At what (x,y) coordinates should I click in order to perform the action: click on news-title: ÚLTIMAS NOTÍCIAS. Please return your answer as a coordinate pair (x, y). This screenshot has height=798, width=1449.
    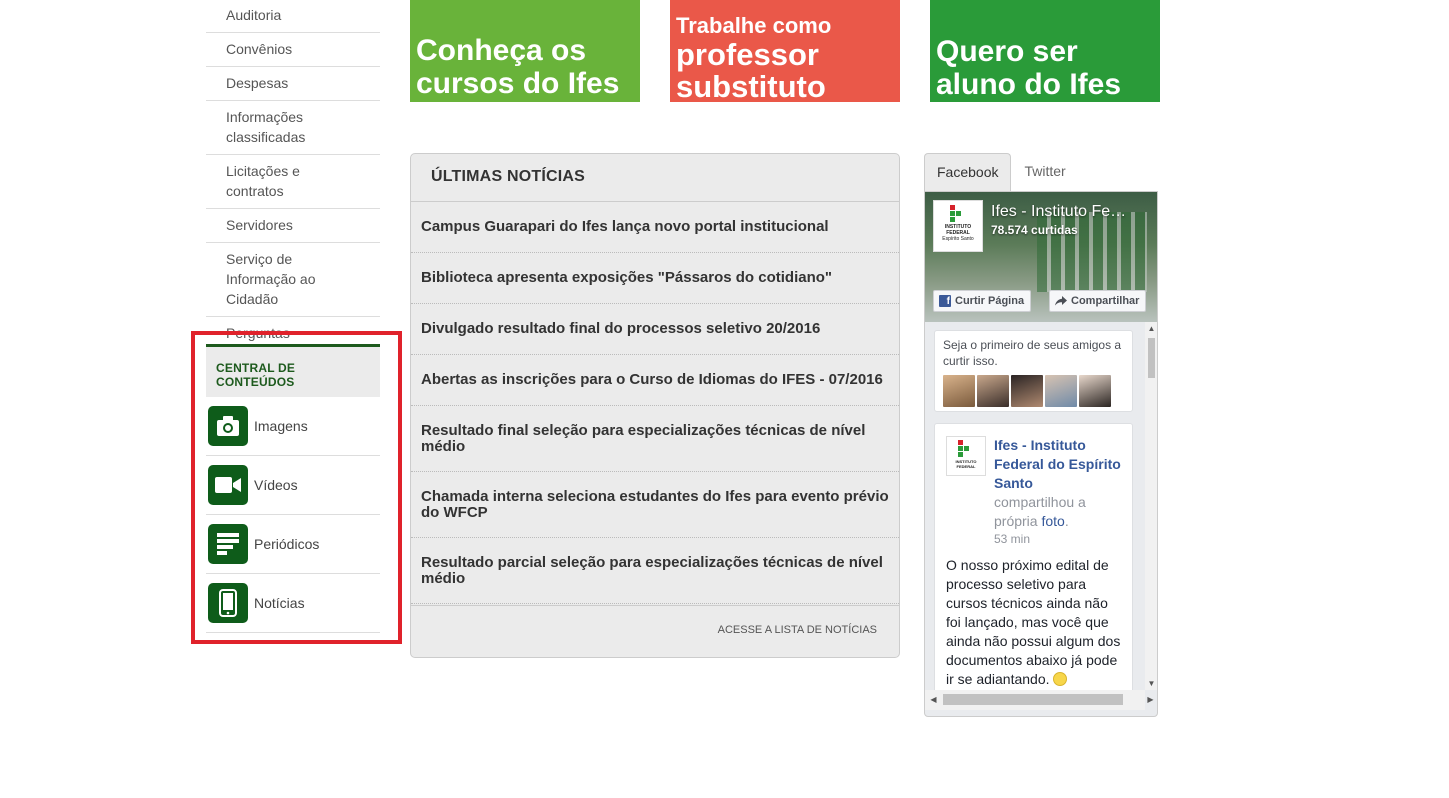
    Looking at the image, I should click on (655, 178).